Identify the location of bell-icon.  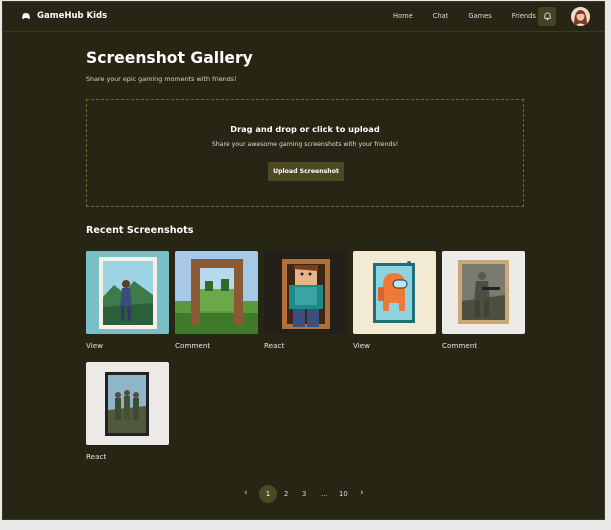
(547, 16).